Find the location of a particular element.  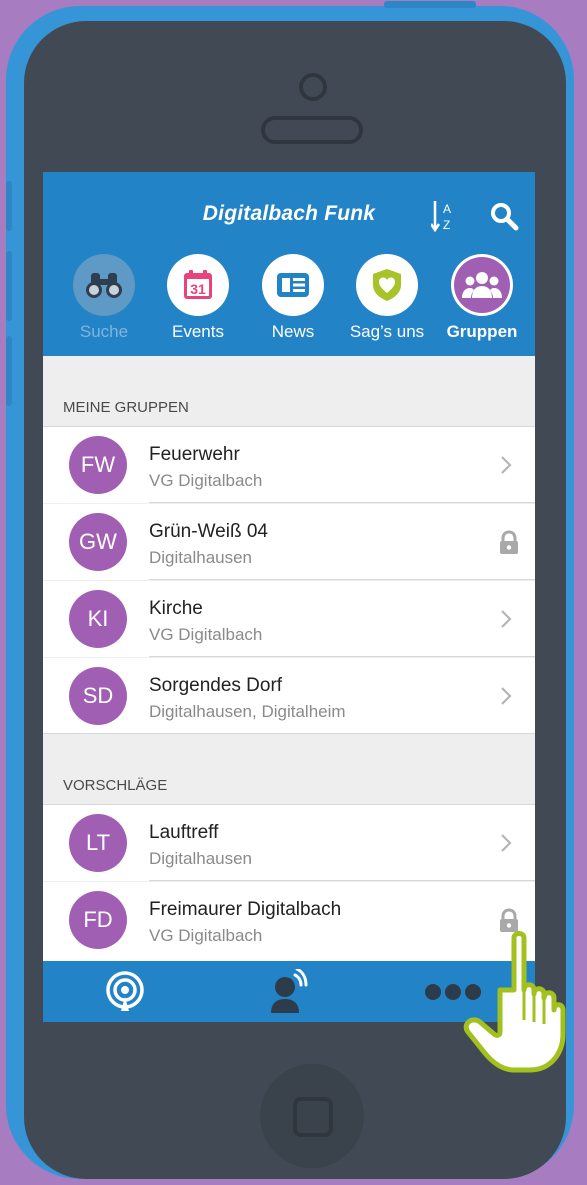

section-header-vorschlaege: VORSCHLÄGE is located at coordinates (289, 769).